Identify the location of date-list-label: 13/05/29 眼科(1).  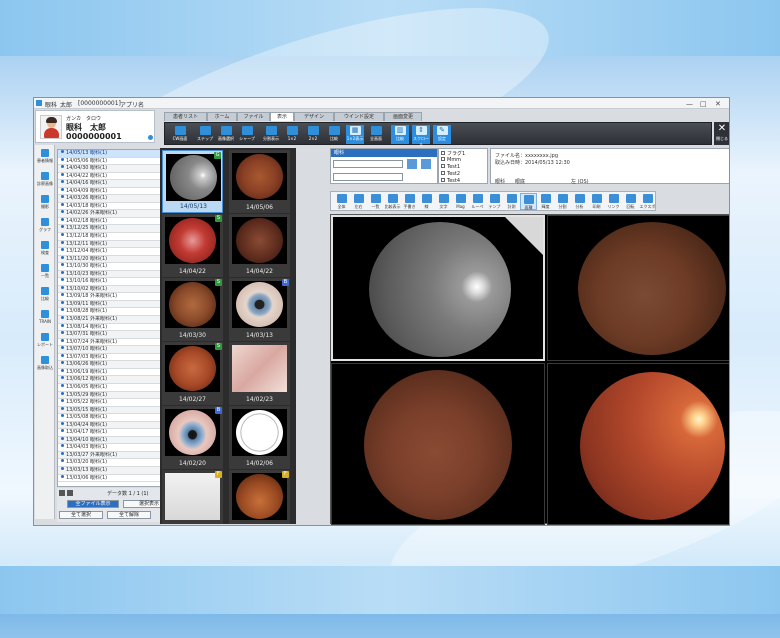
(87, 394).